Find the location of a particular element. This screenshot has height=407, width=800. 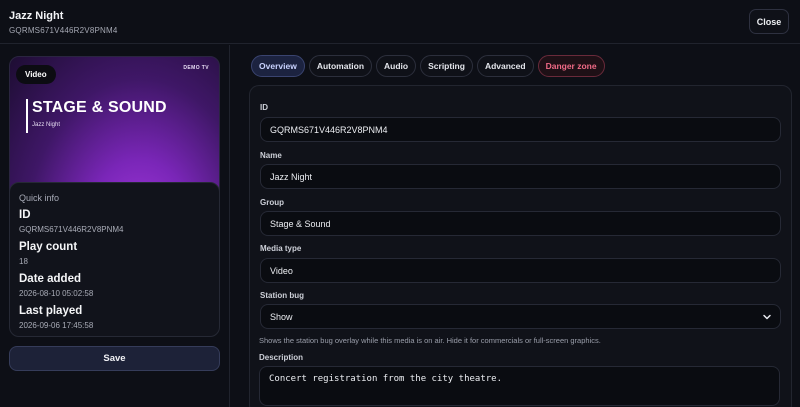

id-field: GQRMS671V446R2V8PNM4 is located at coordinates (520, 129).